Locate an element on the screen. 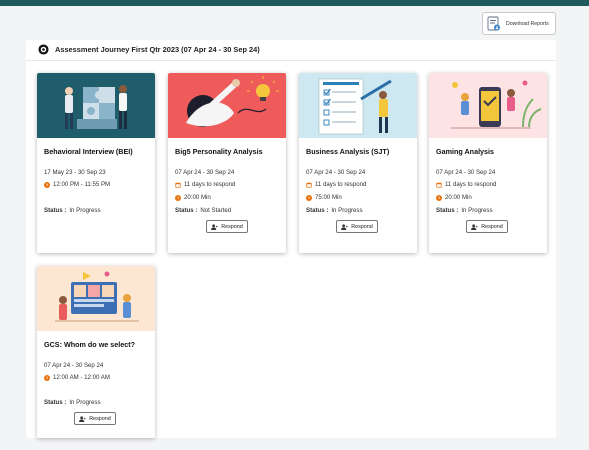 Image resolution: width=589 pixels, height=450 pixels. checklist-illustration is located at coordinates (358, 105).